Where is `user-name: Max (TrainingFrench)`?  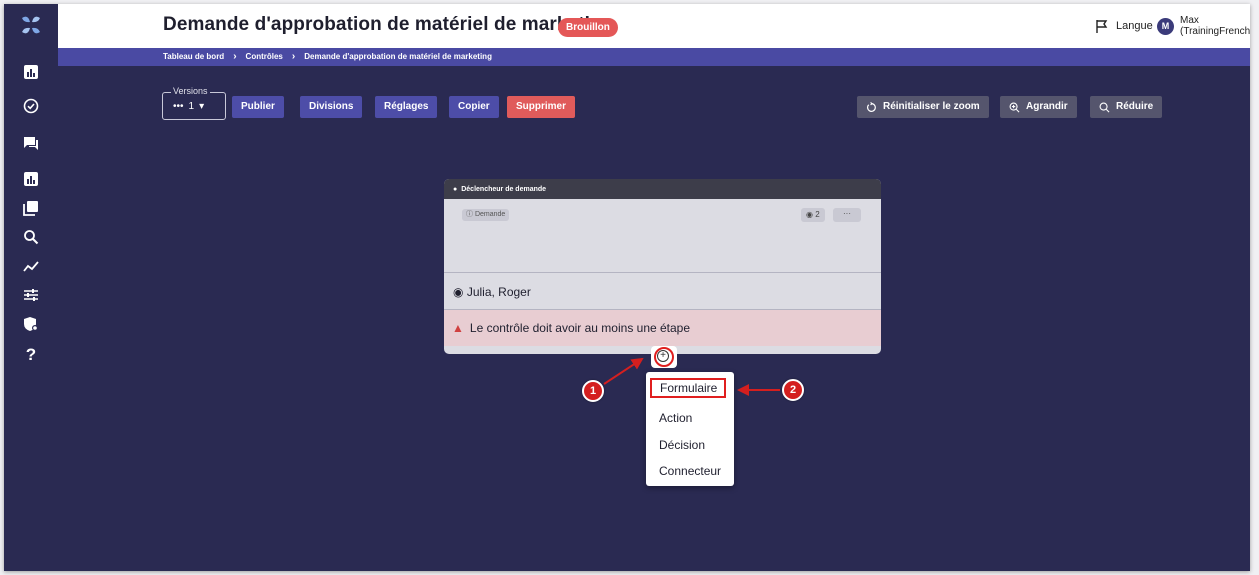
user-name: Max (TrainingFrench) is located at coordinates (1215, 26).